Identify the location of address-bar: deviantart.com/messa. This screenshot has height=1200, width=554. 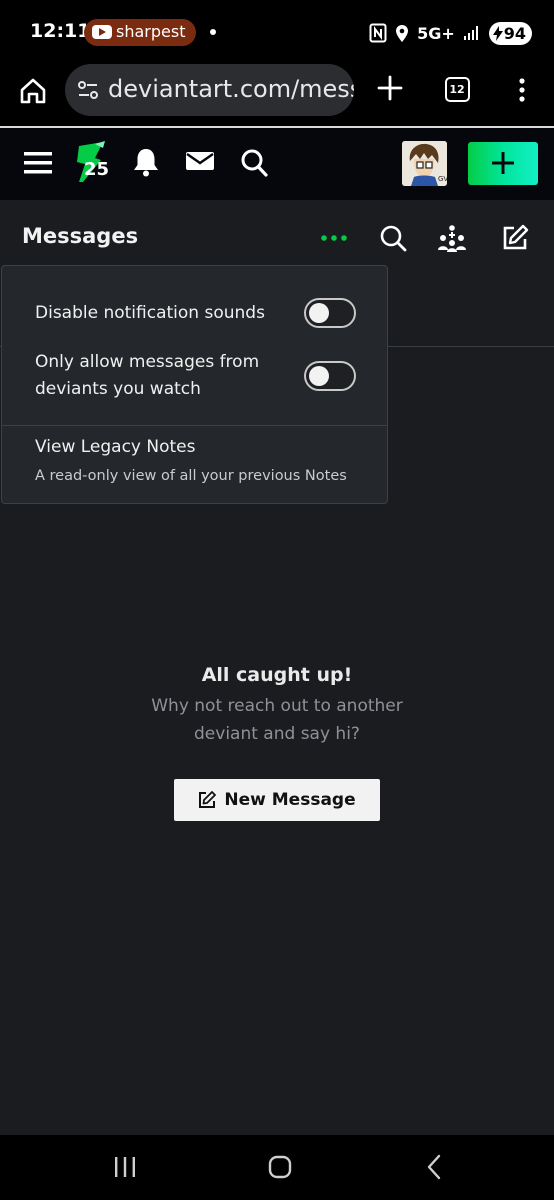
(209, 90).